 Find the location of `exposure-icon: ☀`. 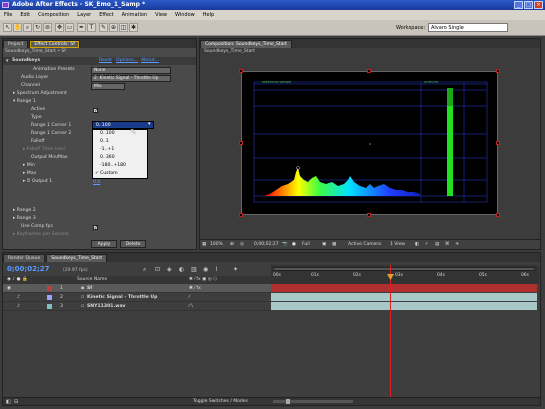

exposure-icon: ☀ is located at coordinates (457, 245).